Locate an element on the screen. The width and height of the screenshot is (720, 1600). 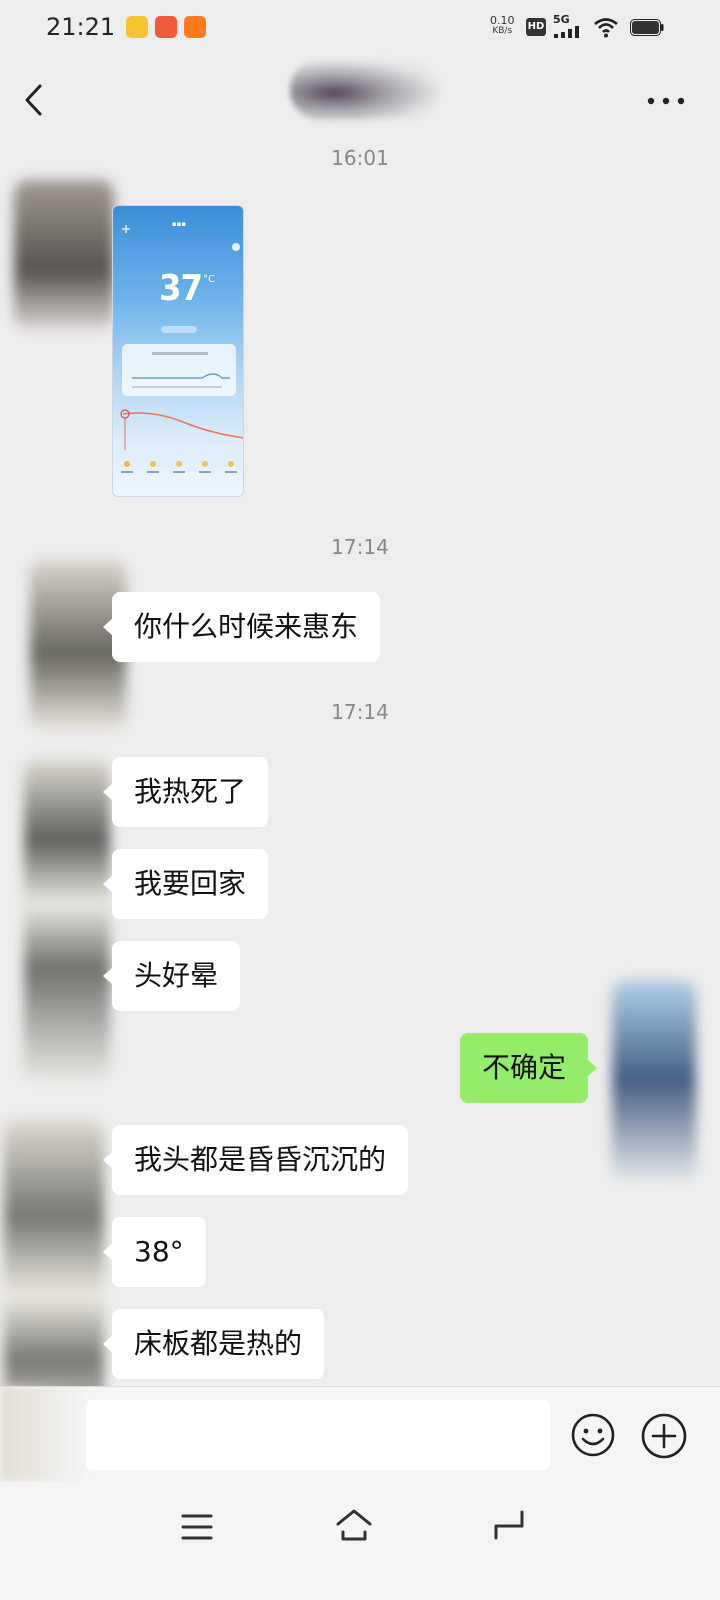
battery-icon is located at coordinates (647, 27).